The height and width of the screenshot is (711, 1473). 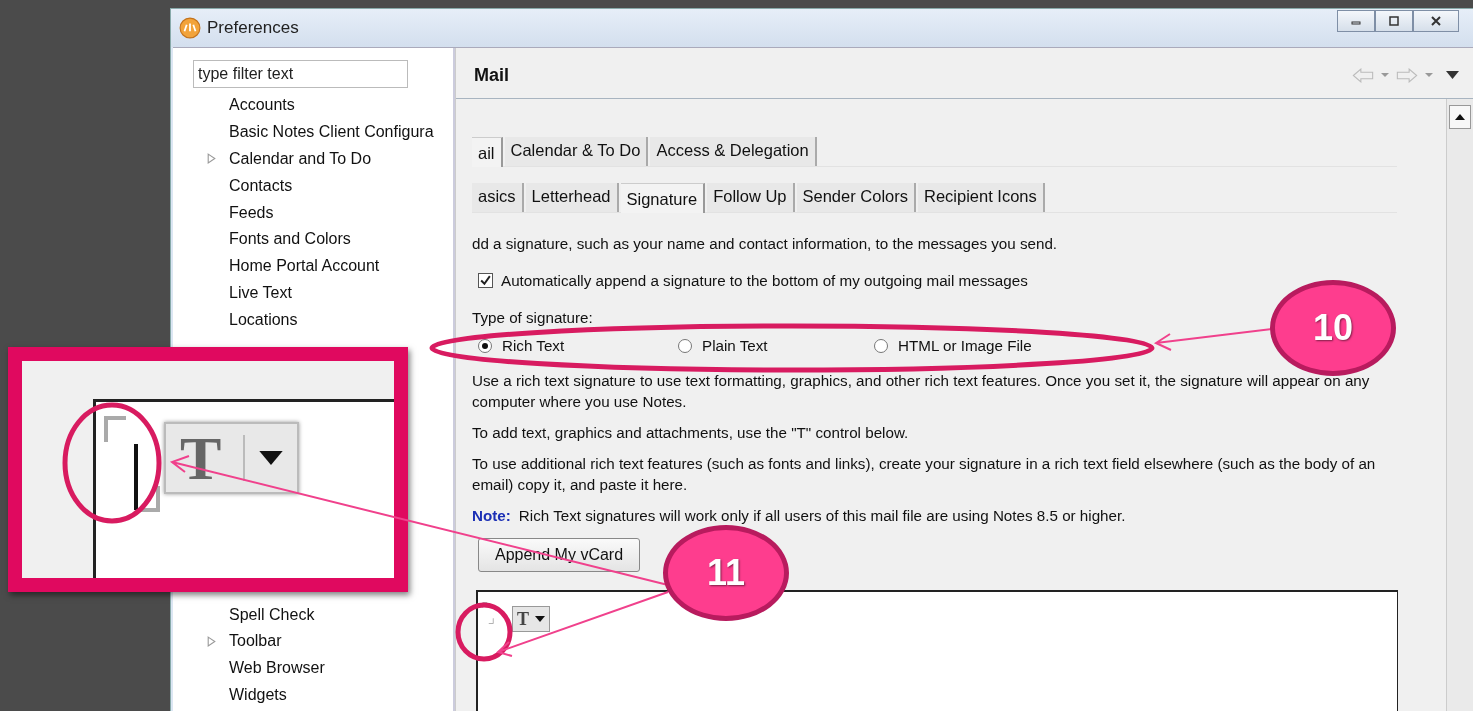 What do you see at coordinates (981, 197) in the screenshot?
I see `tab: Recipient Icons` at bounding box center [981, 197].